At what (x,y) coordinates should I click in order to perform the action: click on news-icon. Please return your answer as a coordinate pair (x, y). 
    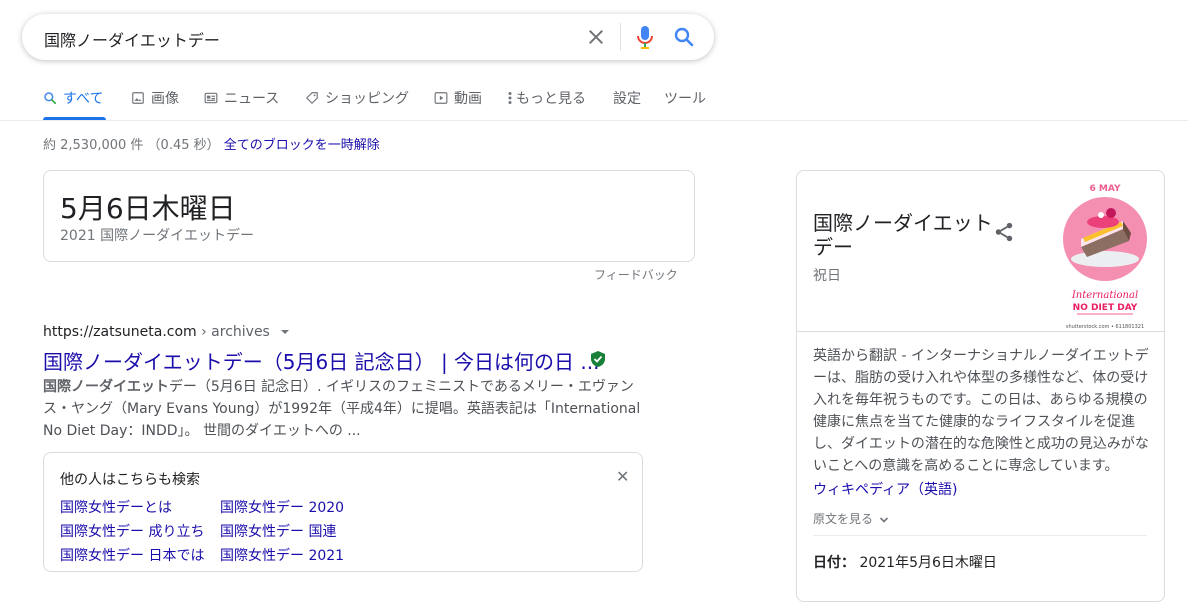
    Looking at the image, I should click on (211, 98).